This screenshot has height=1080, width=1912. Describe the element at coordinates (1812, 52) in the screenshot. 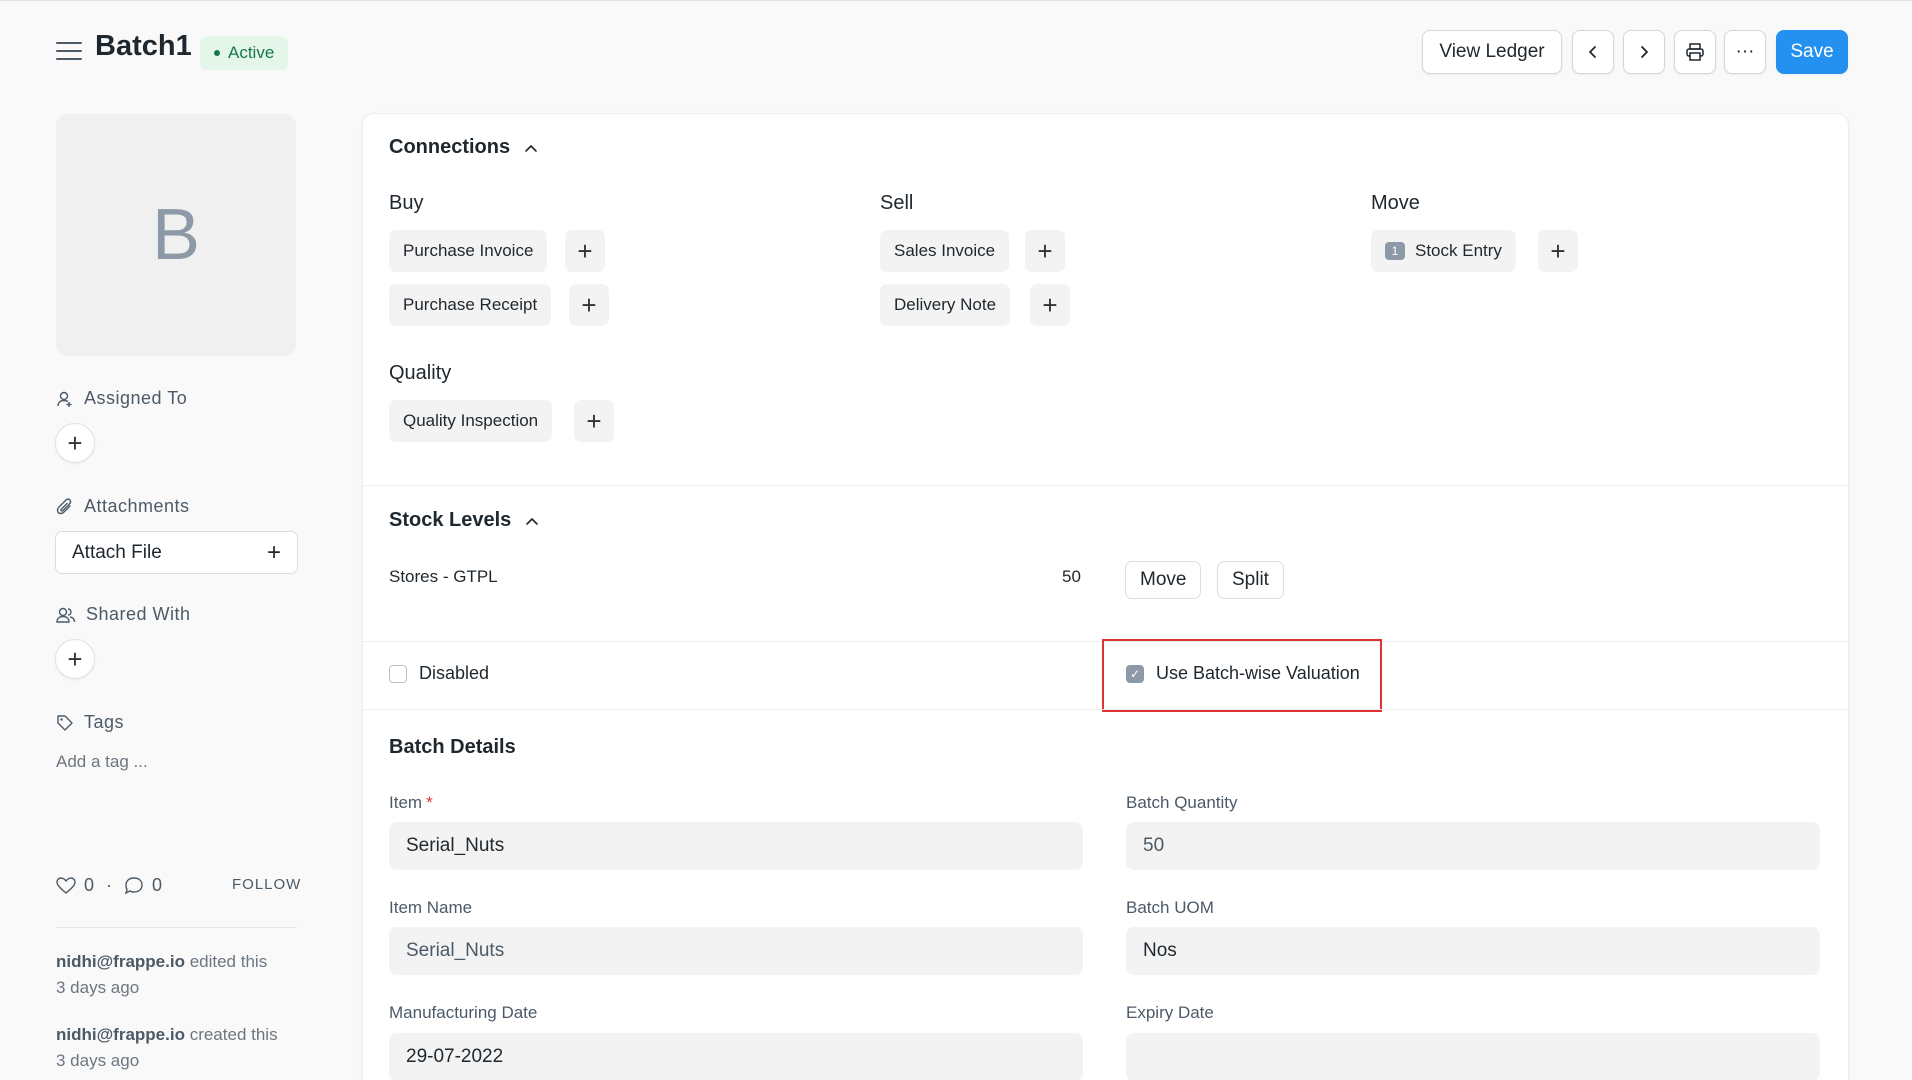

I see `save-button: Save` at that location.